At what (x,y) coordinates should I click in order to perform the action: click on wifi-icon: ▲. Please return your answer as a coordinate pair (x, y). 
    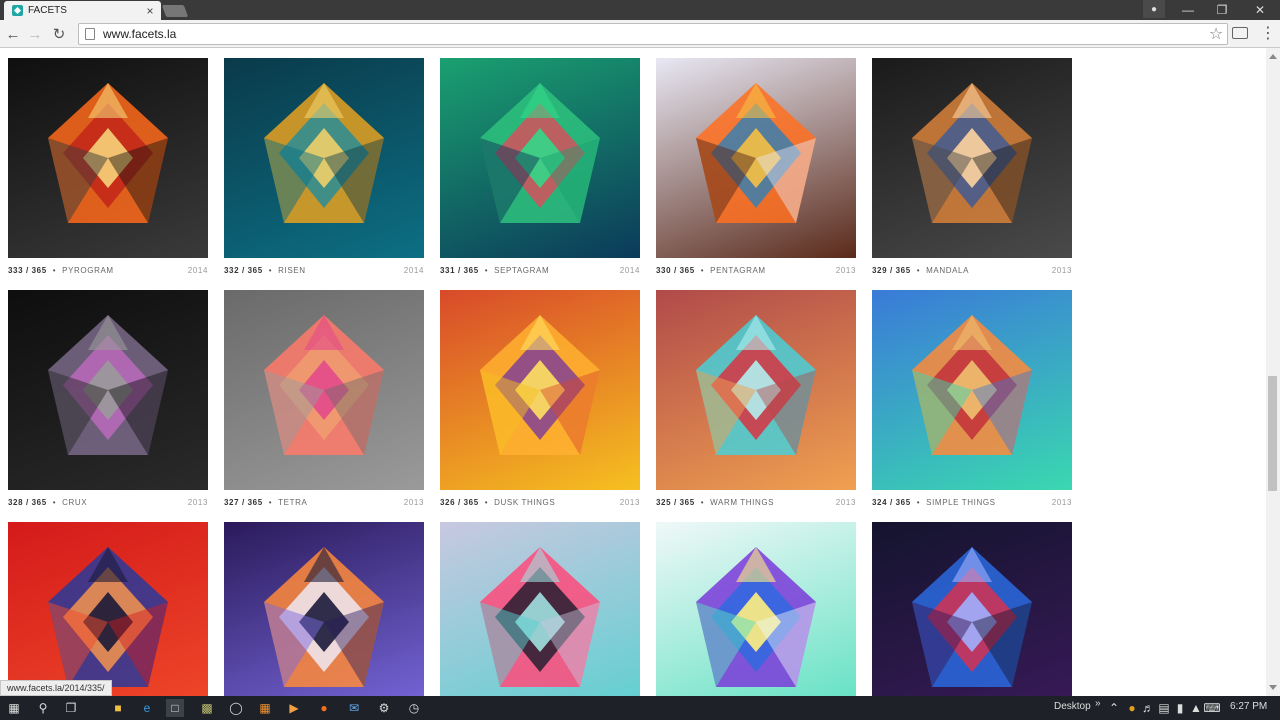
    Looking at the image, I should click on (1196, 708).